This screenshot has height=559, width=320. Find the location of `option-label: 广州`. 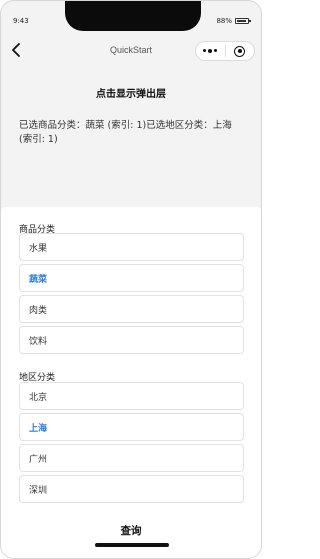

option-label: 广州 is located at coordinates (38, 459).